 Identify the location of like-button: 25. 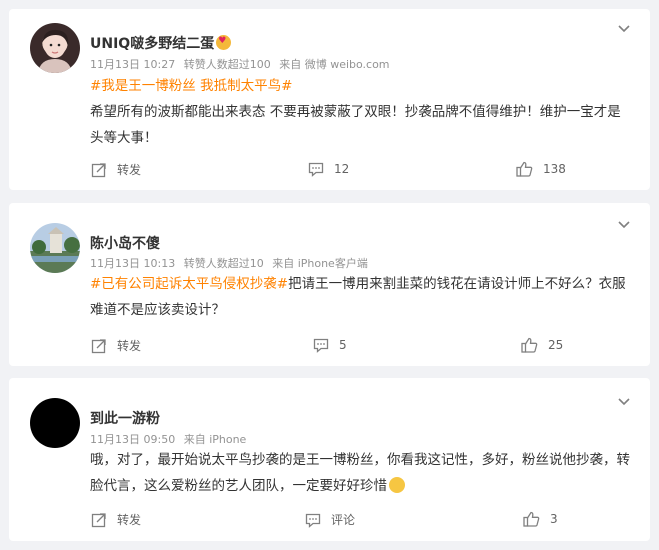
(542, 345).